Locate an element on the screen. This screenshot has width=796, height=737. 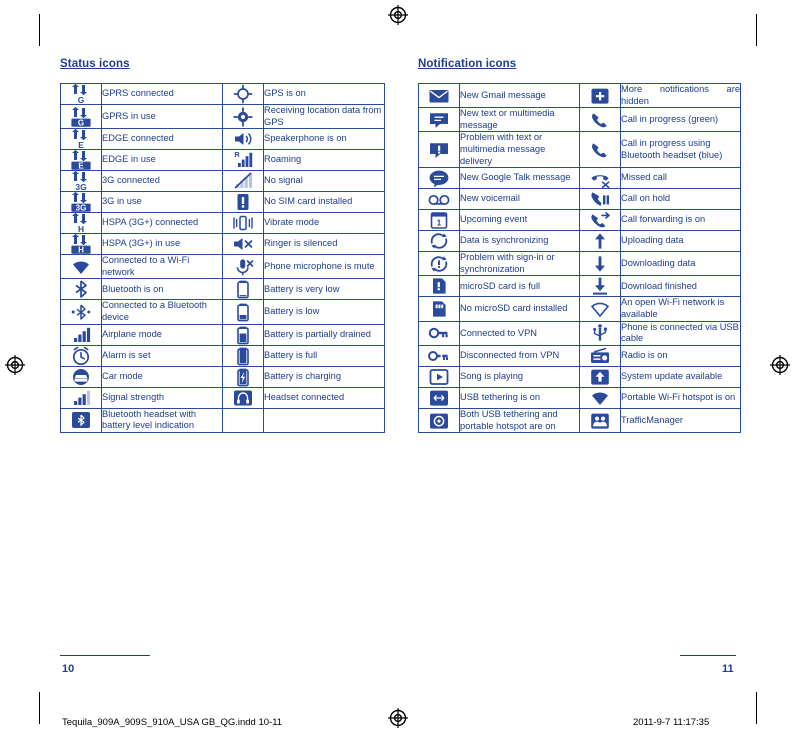
table-row: 1 Upcoming event Call forwarding is on is located at coordinates (579, 220).